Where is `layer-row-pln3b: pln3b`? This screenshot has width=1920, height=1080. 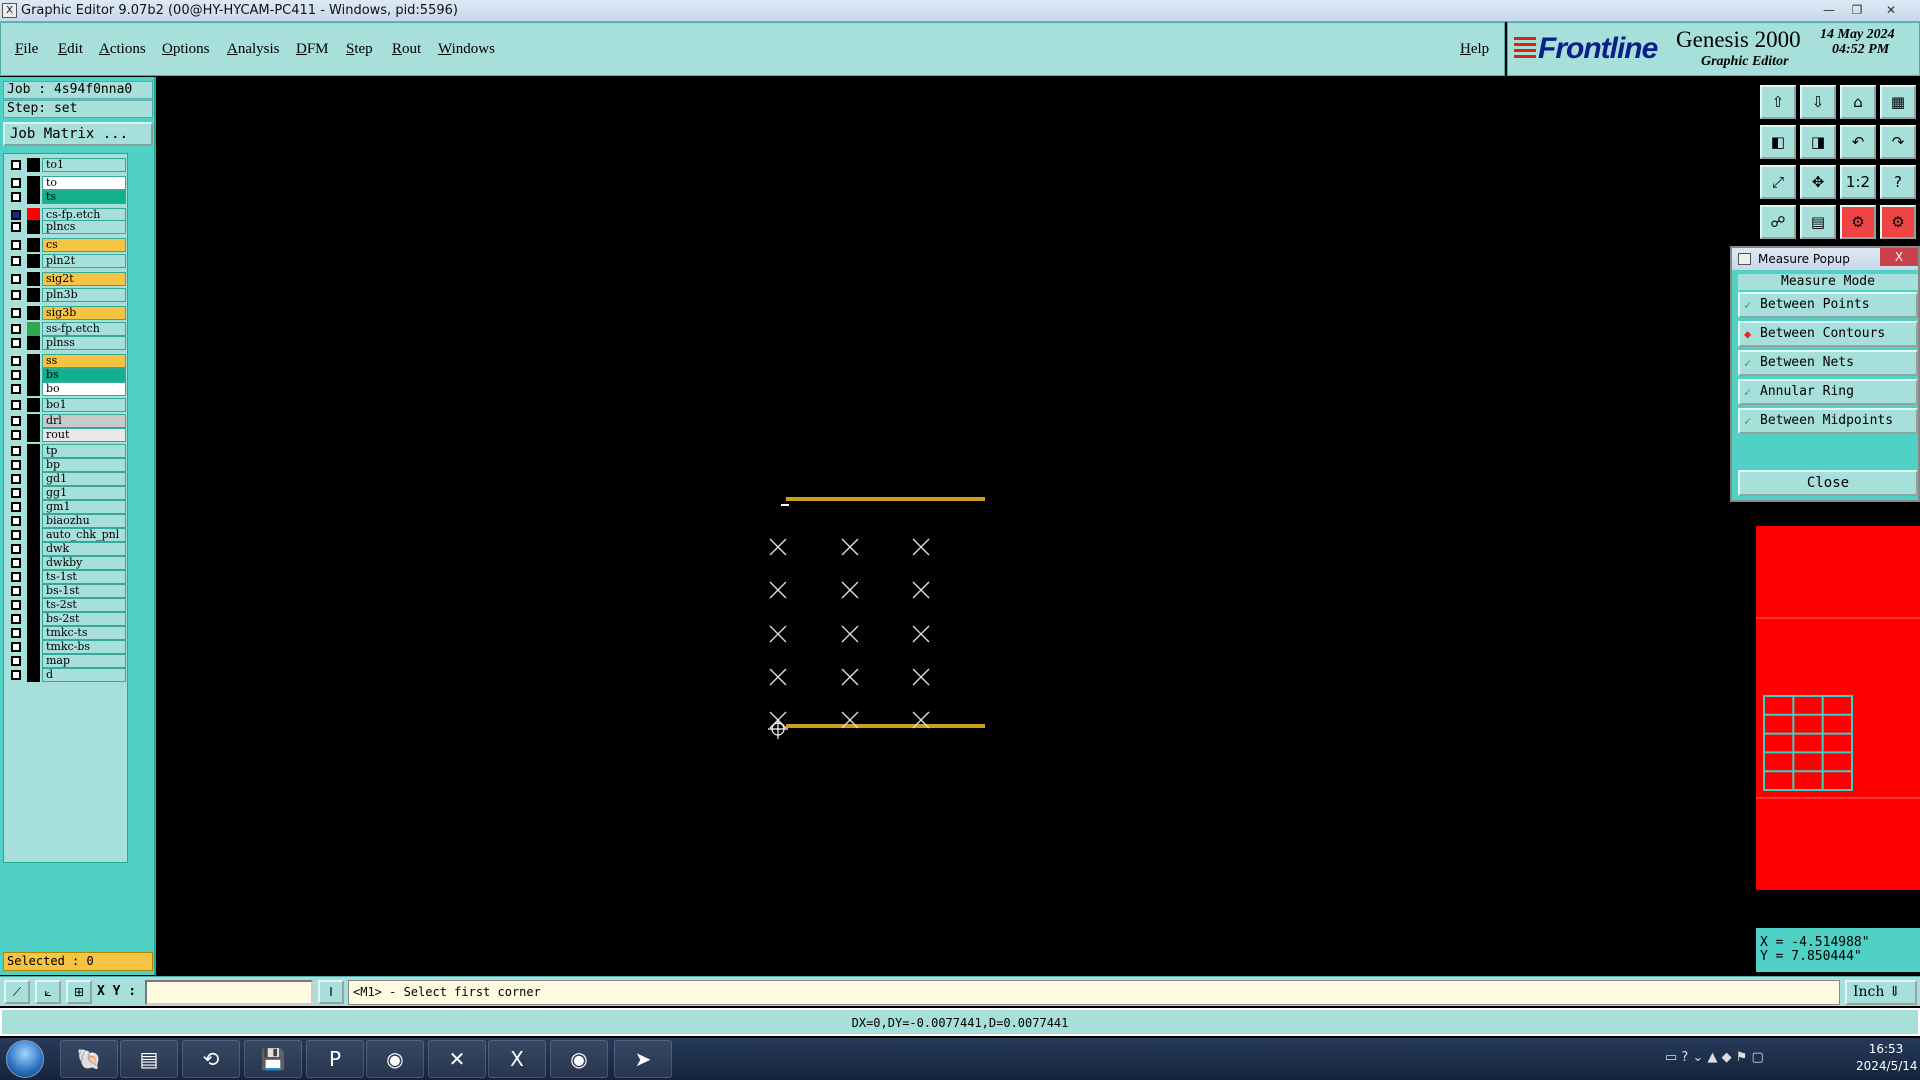 layer-row-pln3b: pln3b is located at coordinates (67, 295).